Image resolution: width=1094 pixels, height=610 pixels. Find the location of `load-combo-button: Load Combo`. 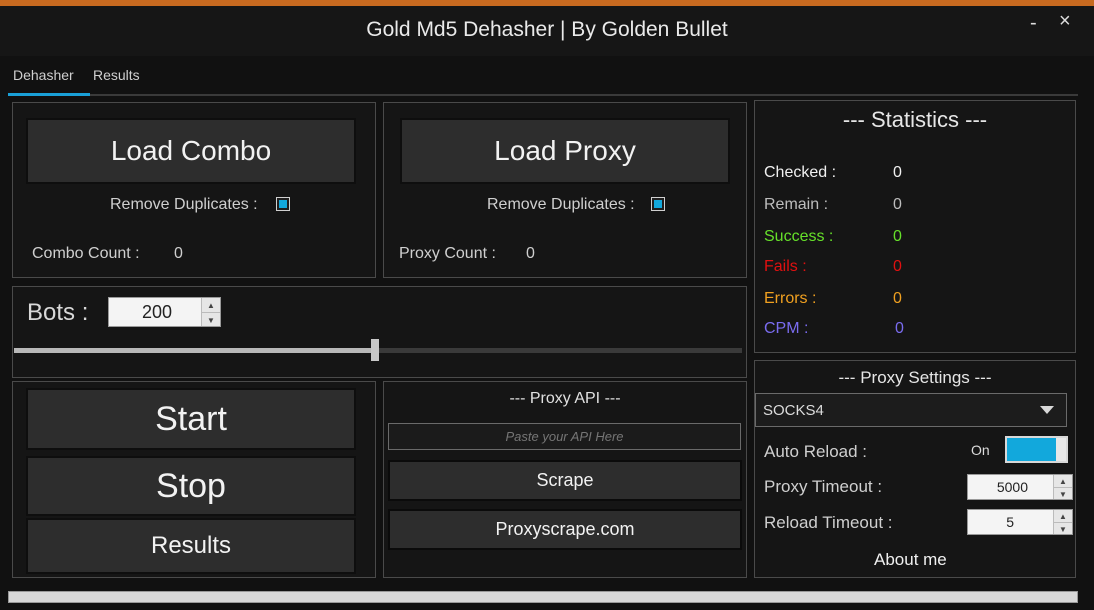

load-combo-button: Load Combo is located at coordinates (191, 151).